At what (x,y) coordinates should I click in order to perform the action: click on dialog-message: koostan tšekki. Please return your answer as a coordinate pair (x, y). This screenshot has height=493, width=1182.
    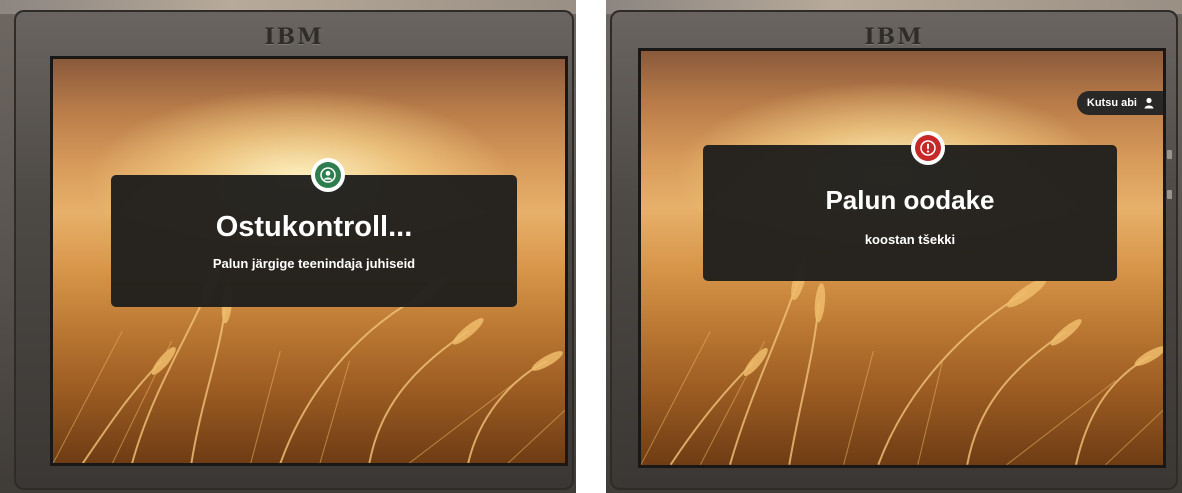
    Looking at the image, I should click on (910, 239).